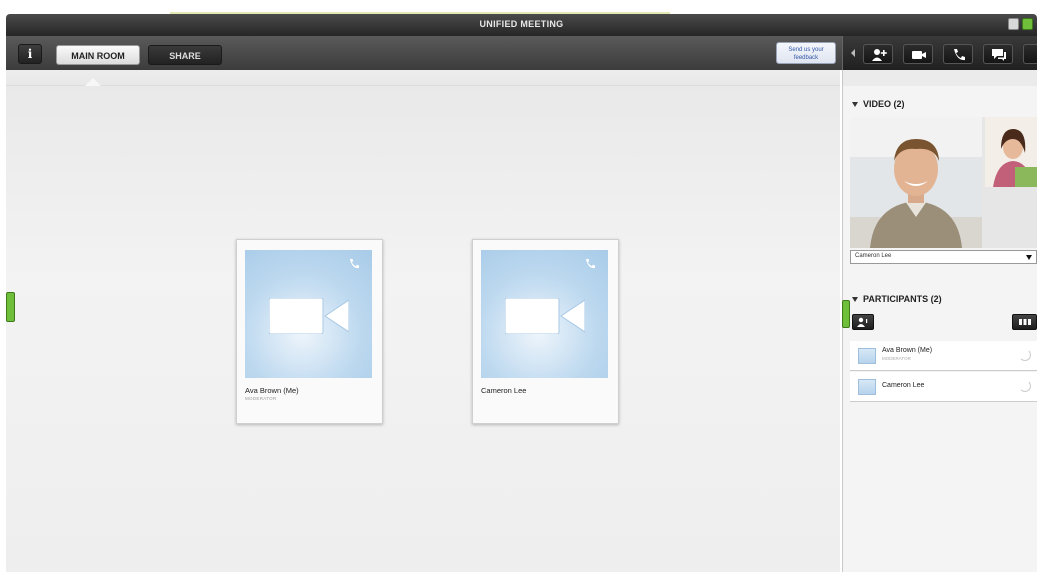 The image size is (1037, 572). I want to click on add-participant-button, so click(878, 54).